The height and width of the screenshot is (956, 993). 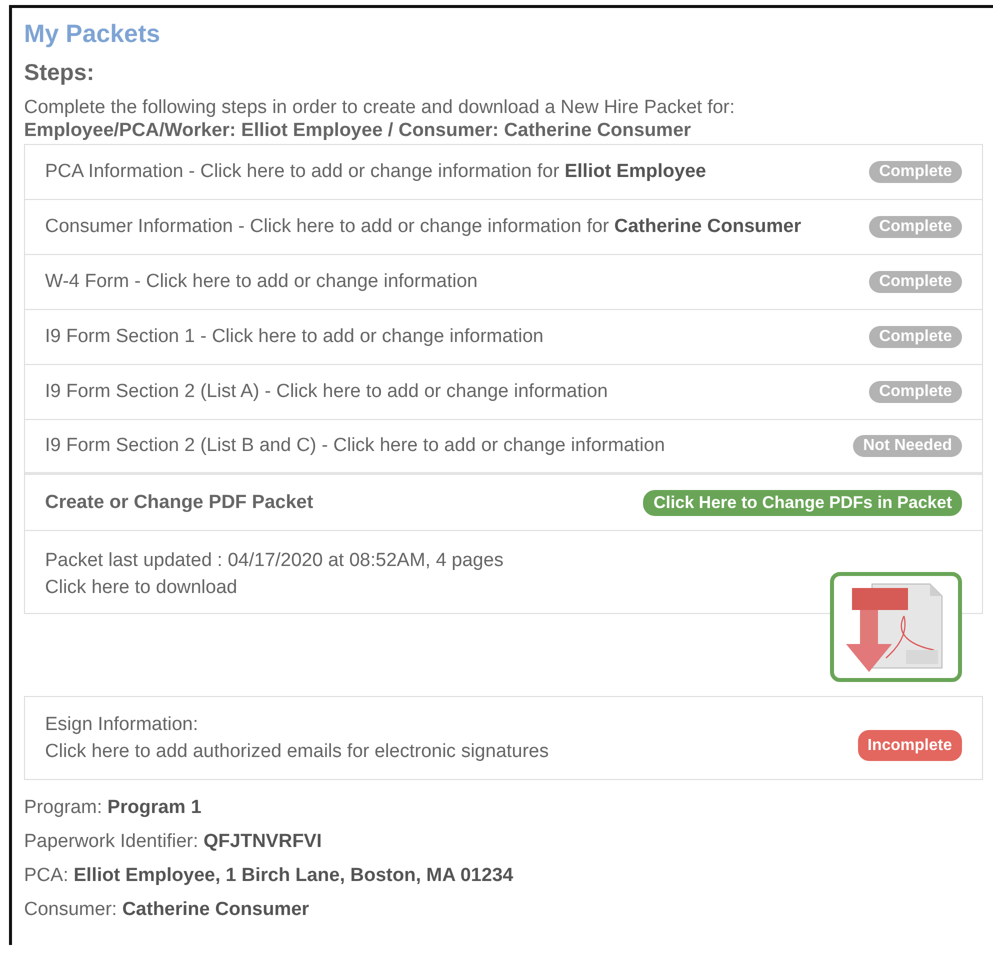 I want to click on status-badge: Incomplete, so click(x=910, y=745).